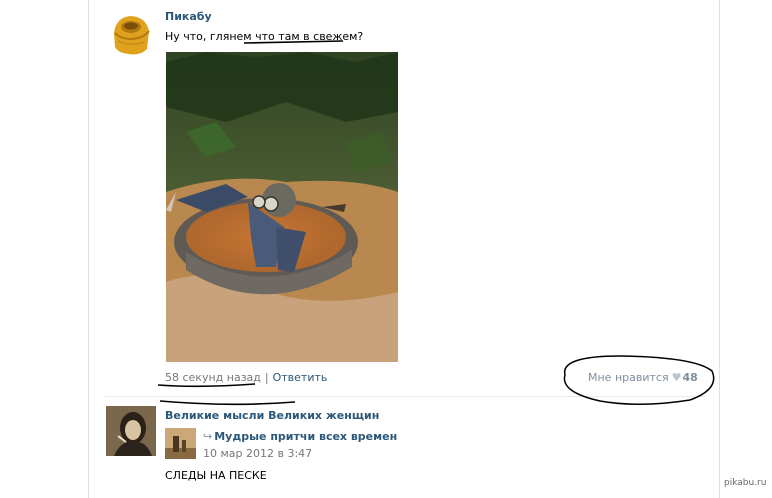 This screenshot has width=772, height=498. Describe the element at coordinates (131, 34) in the screenshot. I see `pikabu-avatar` at that location.